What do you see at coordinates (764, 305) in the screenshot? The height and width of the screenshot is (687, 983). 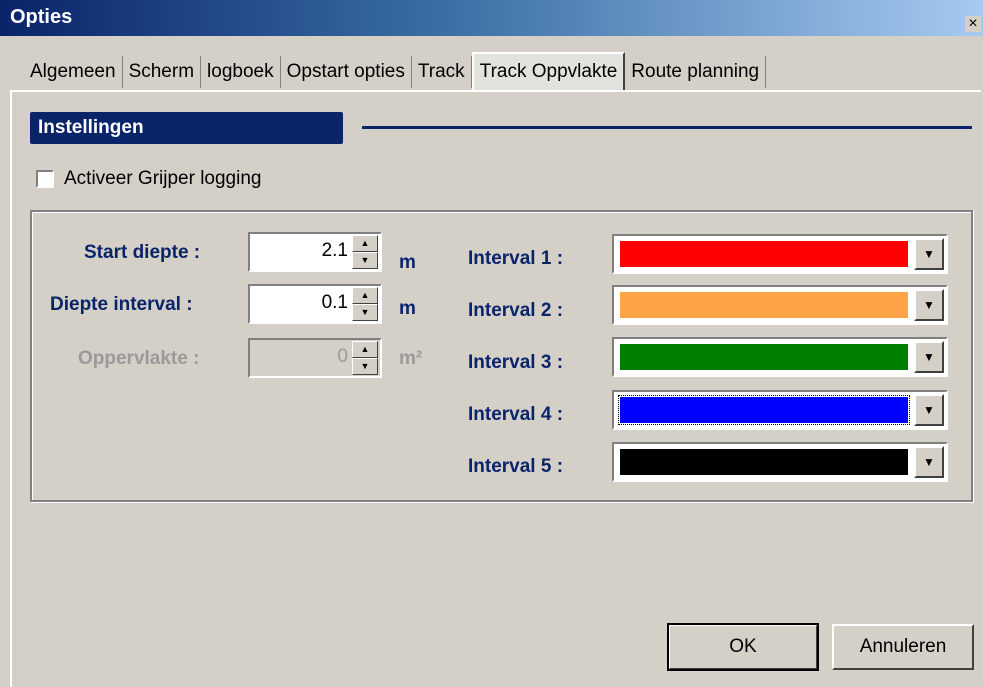 I see `interval-2-swatch` at bounding box center [764, 305].